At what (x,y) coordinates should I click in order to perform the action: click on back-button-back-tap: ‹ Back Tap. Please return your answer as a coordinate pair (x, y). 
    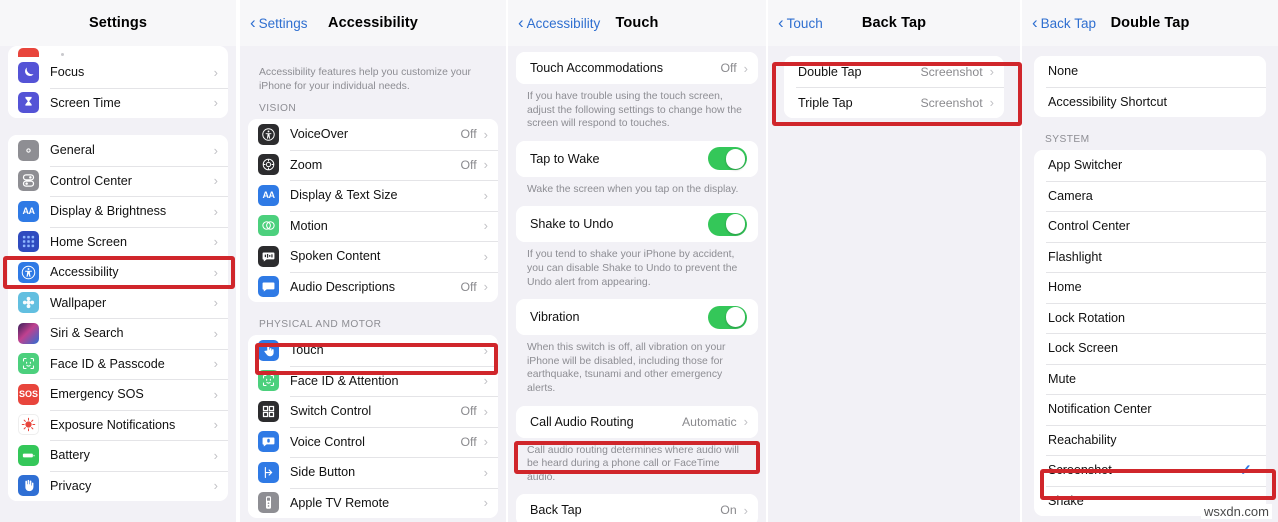
    Looking at the image, I should click on (1064, 23).